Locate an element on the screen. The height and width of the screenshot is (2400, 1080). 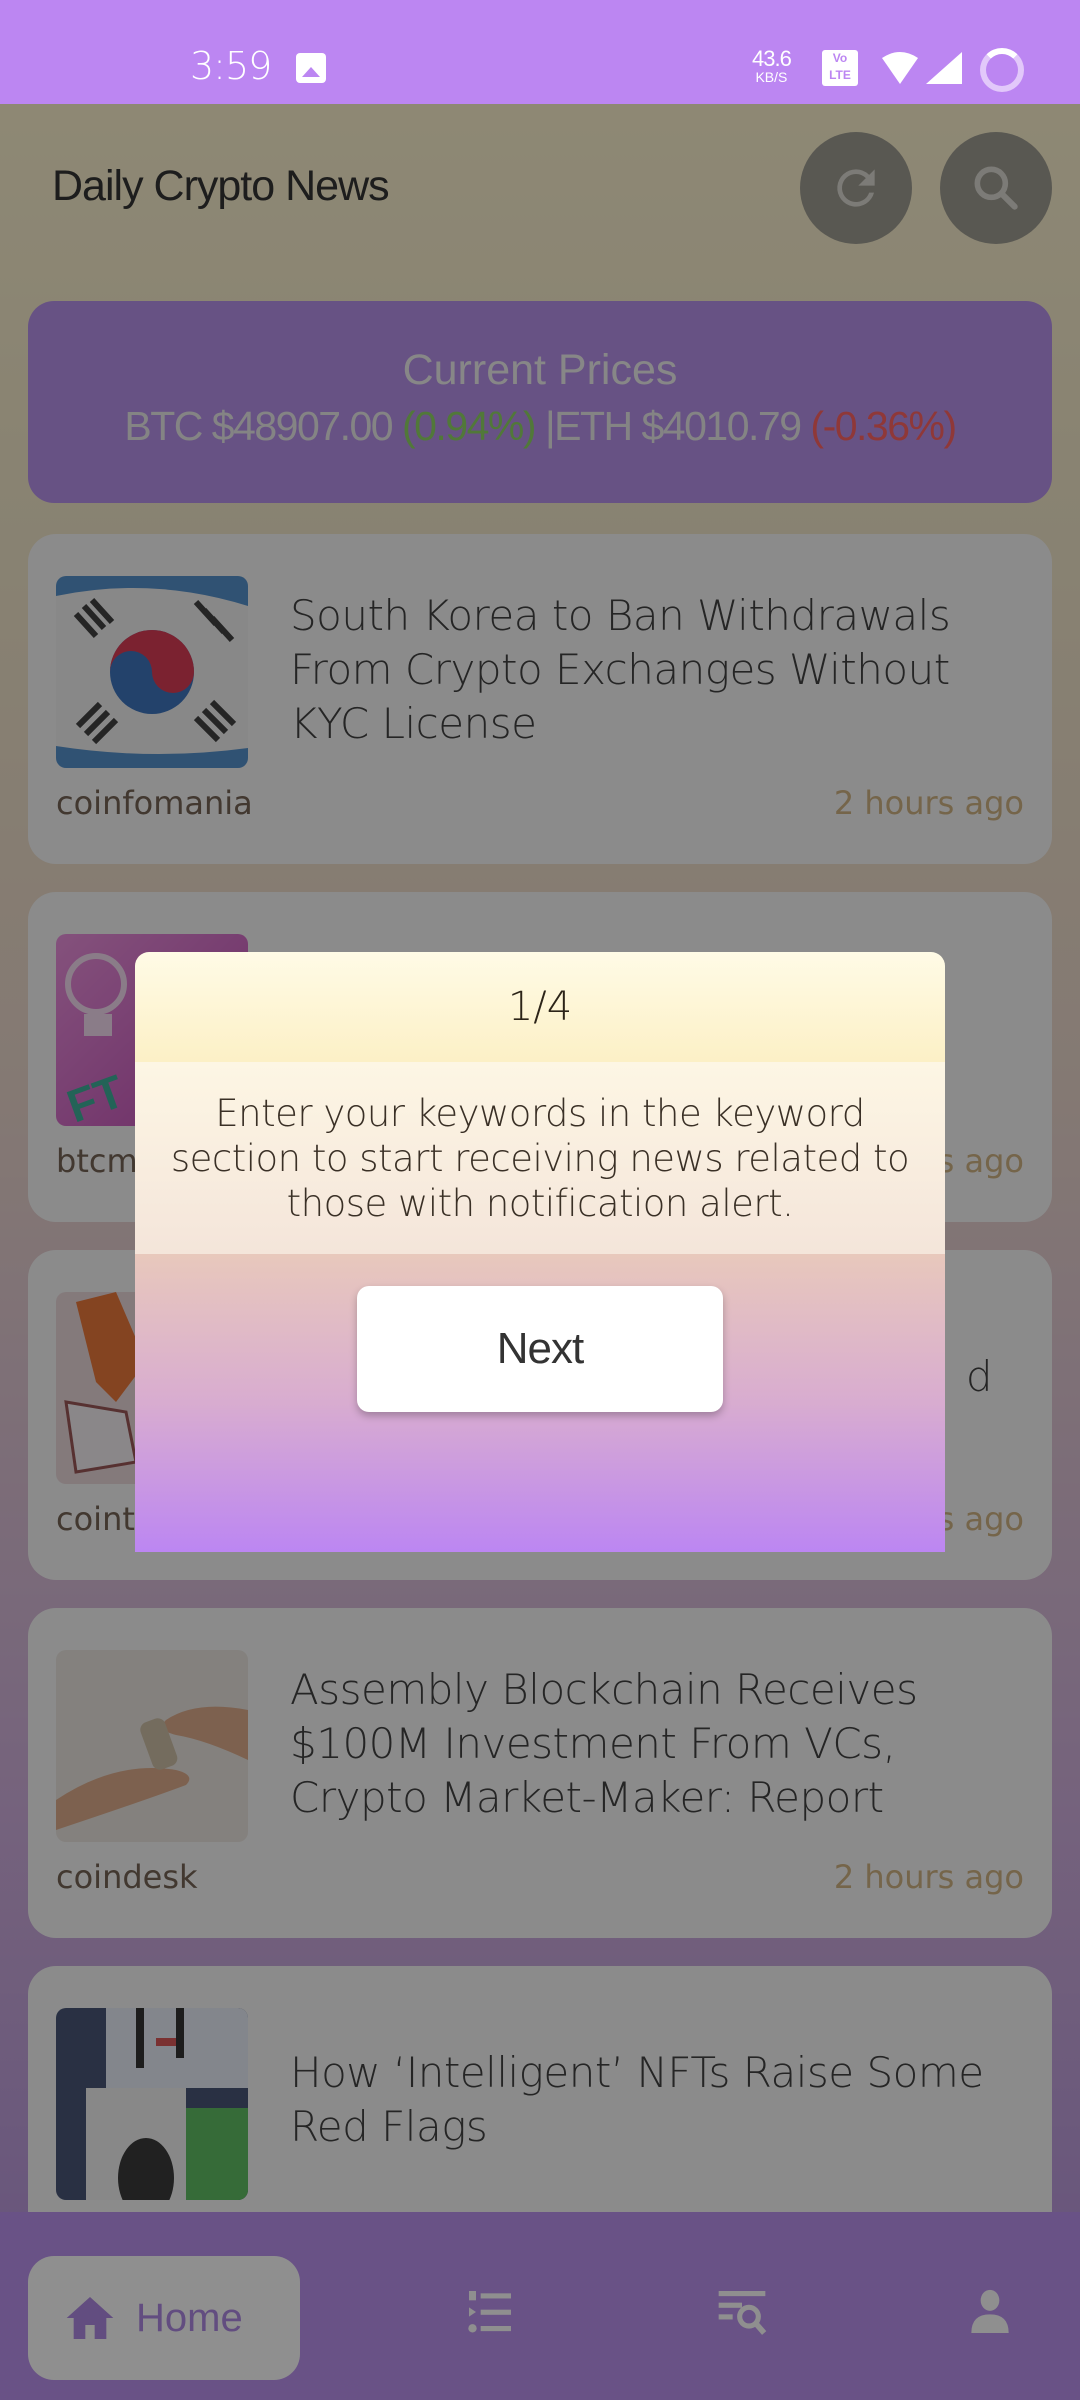
dialog-header: 1/4 is located at coordinates (540, 1007).